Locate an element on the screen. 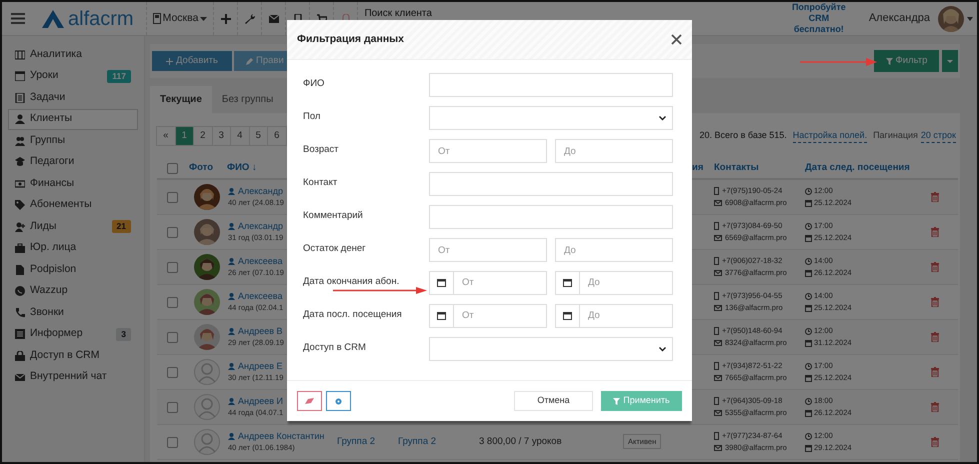 The height and width of the screenshot is (464, 979). sidebar-item: Финансы is located at coordinates (73, 183).